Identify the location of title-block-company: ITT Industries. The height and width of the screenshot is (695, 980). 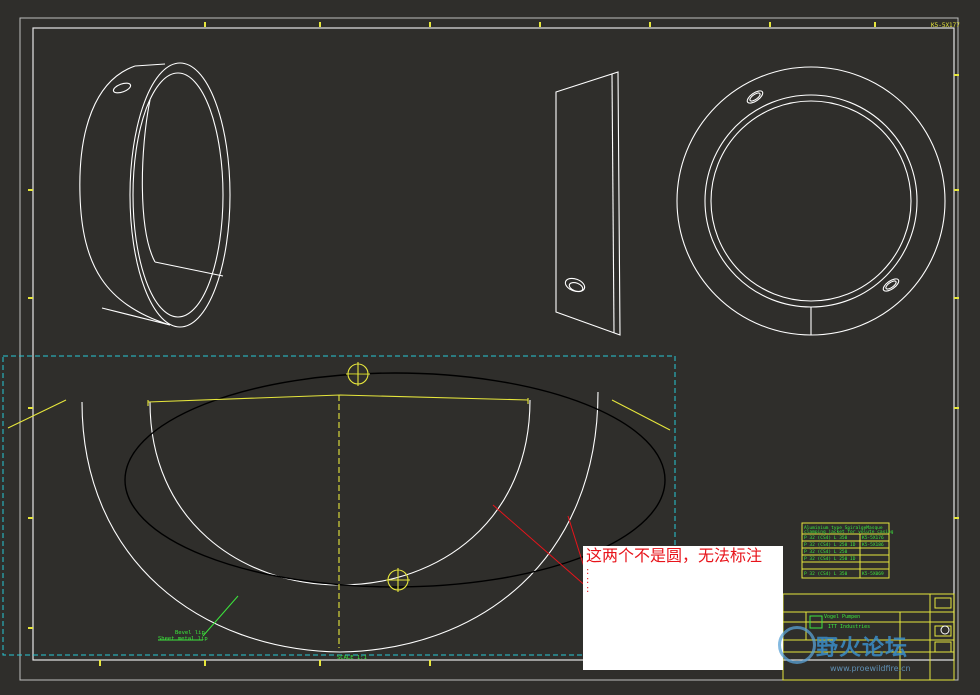
(849, 627).